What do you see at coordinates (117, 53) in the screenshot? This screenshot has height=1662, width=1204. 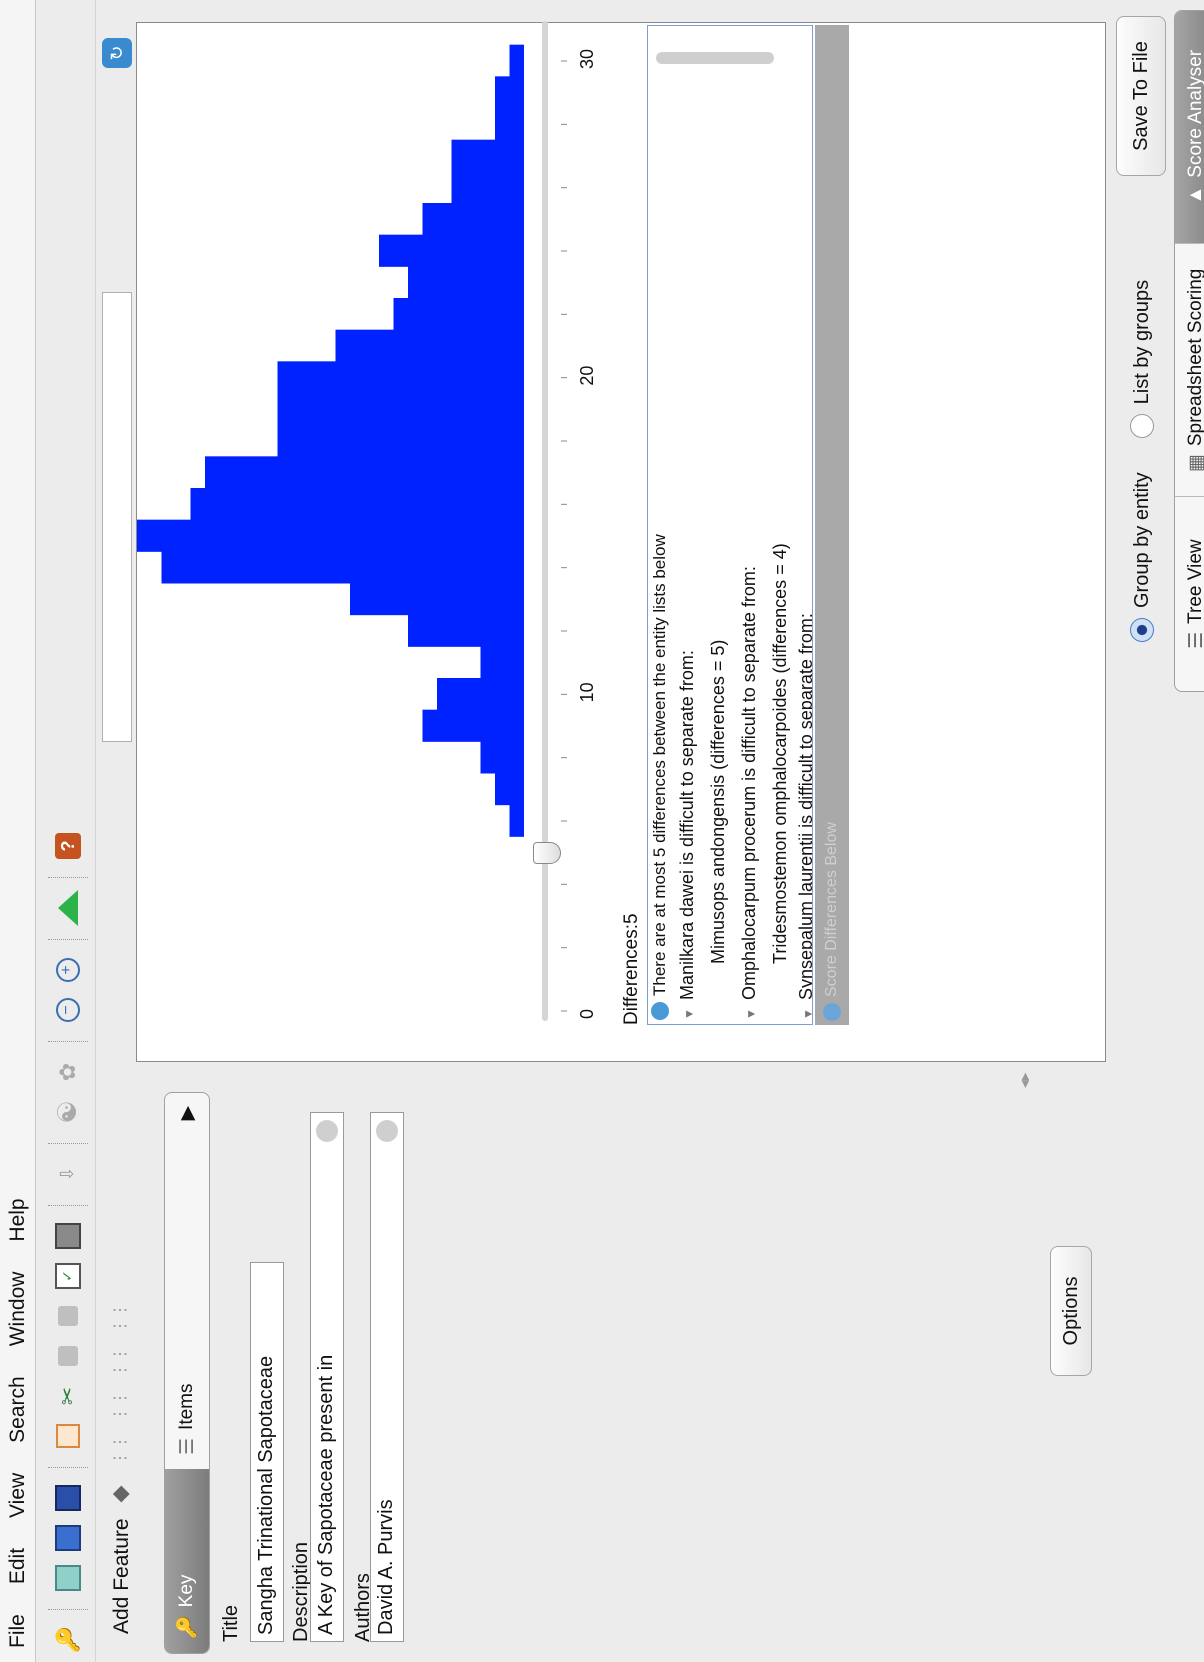 I see `refresh-icon: ↻` at bounding box center [117, 53].